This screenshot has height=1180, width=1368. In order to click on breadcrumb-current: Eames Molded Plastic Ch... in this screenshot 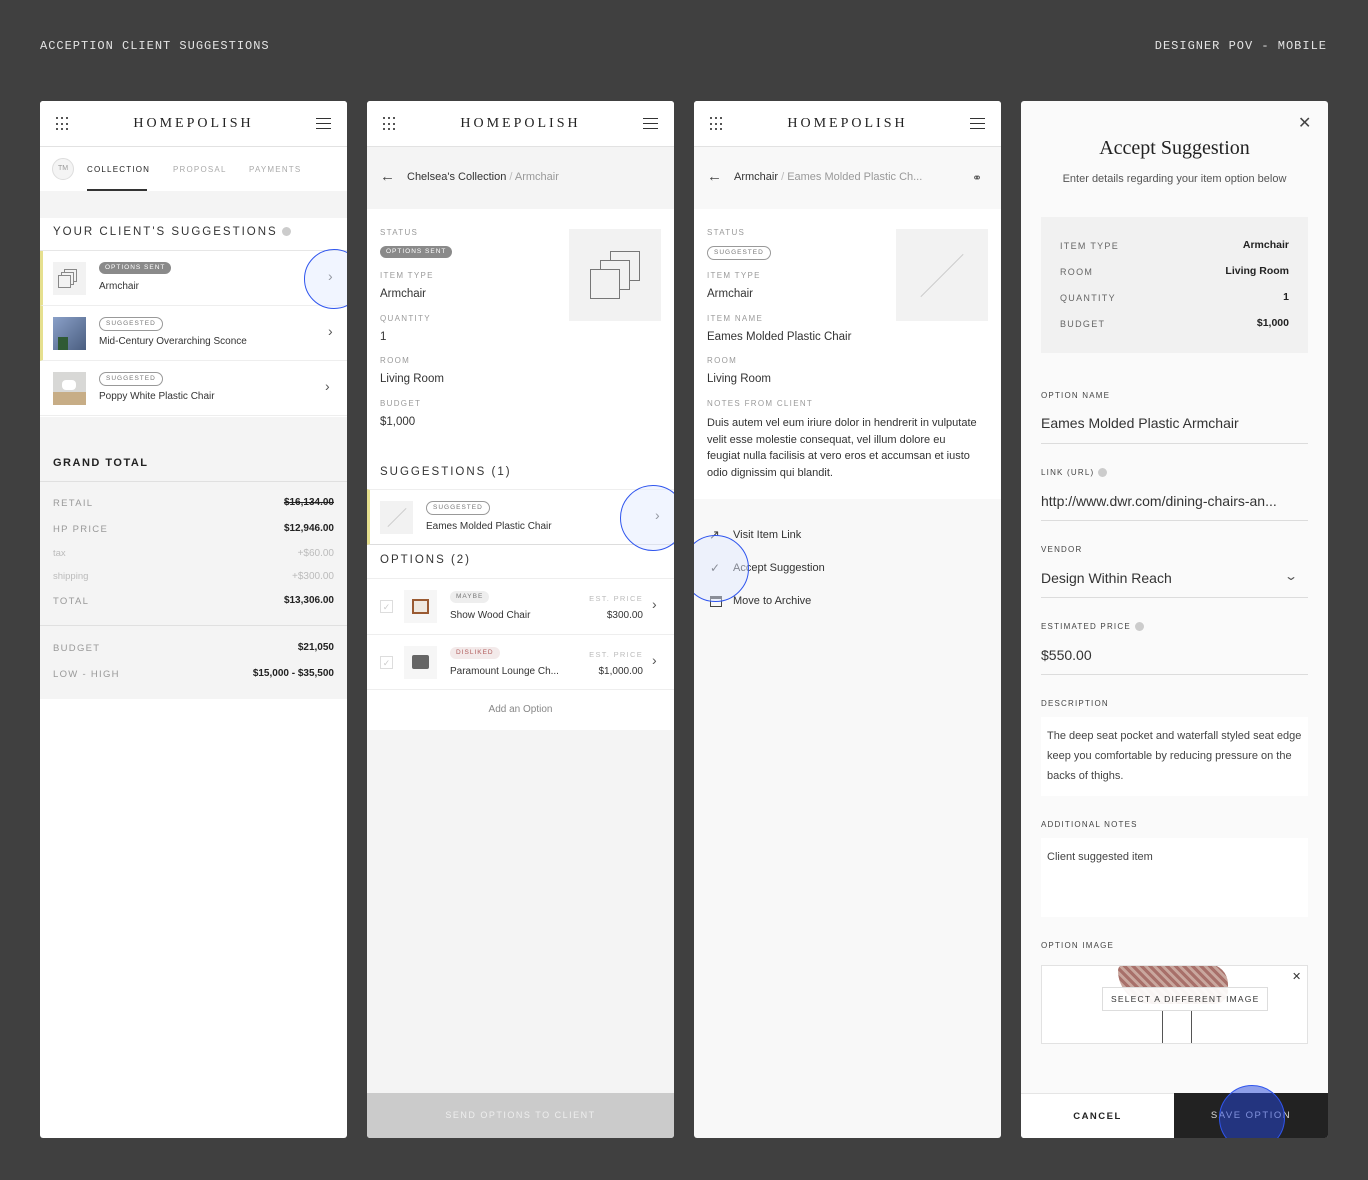, I will do `click(855, 177)`.